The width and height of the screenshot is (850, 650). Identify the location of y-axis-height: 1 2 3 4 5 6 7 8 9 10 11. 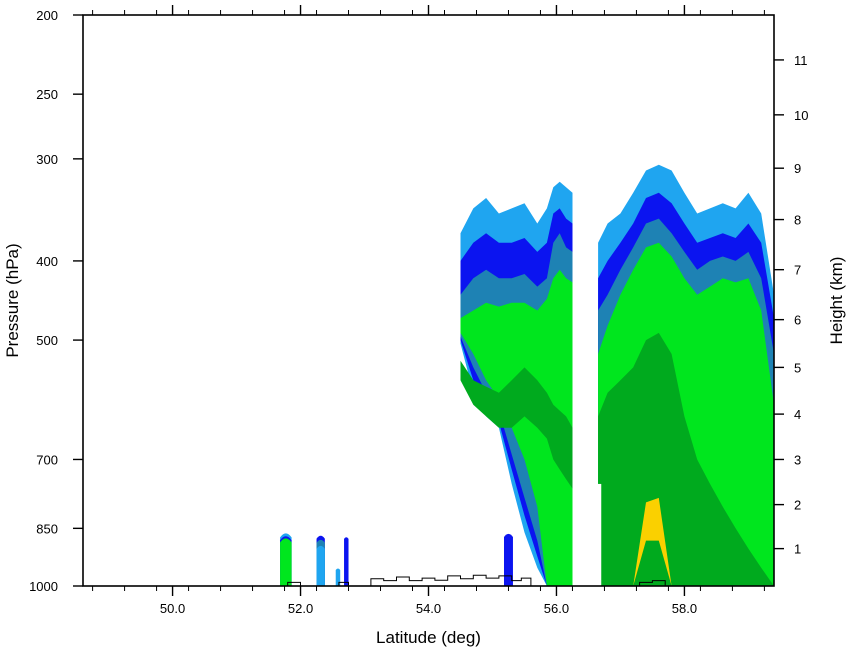
(791, 305).